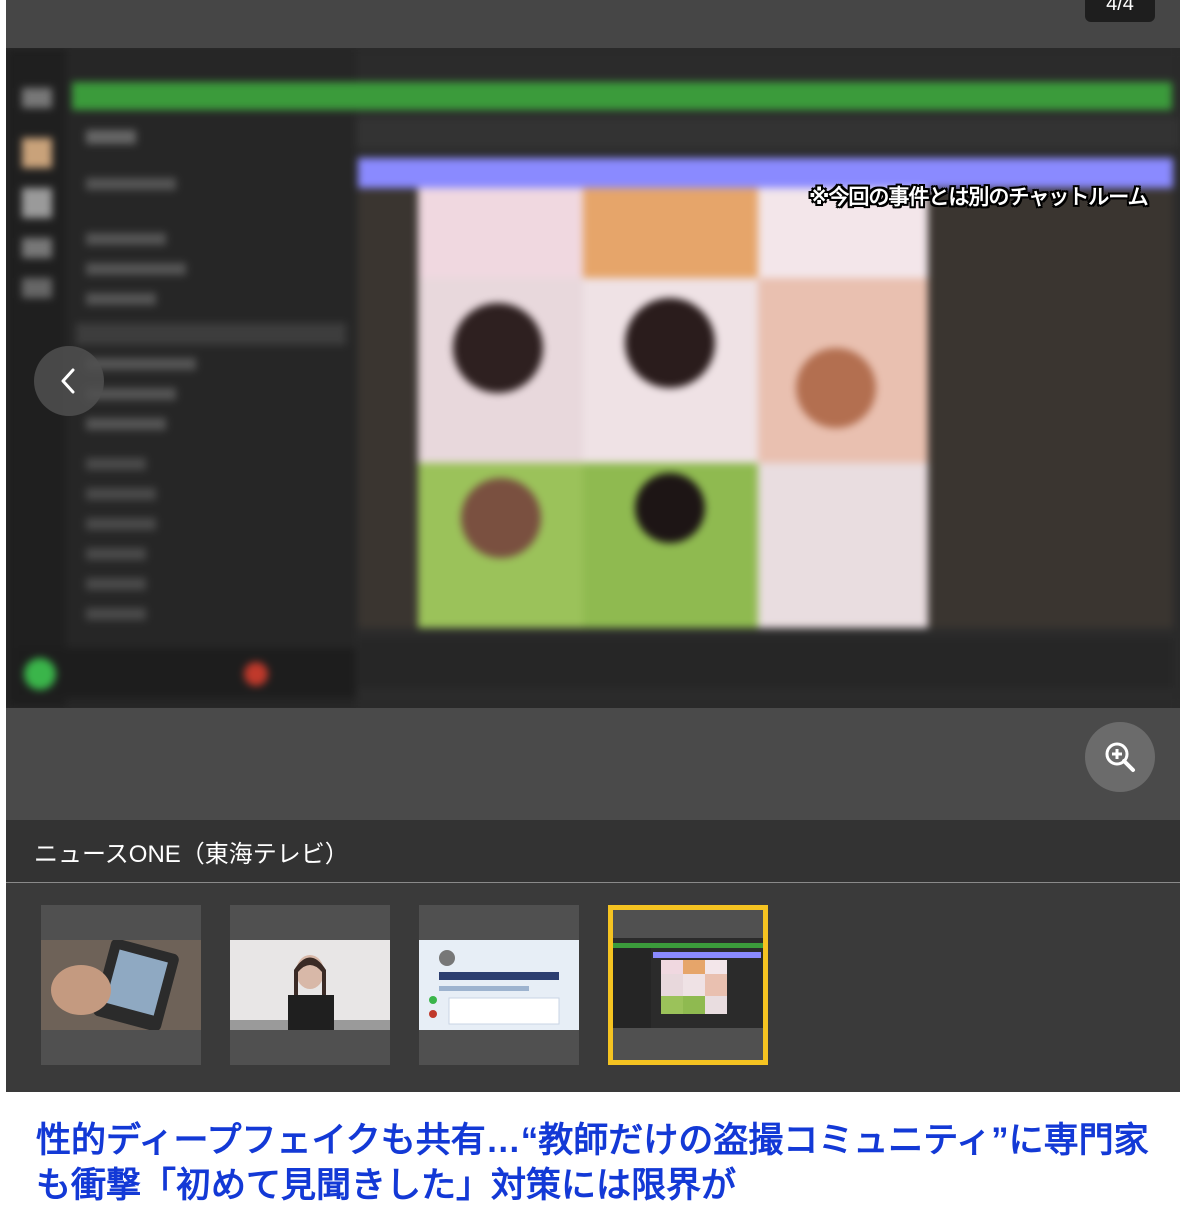  Describe the element at coordinates (191, 854) in the screenshot. I see `image-caption: ニュースONE（東海テレビ）` at that location.